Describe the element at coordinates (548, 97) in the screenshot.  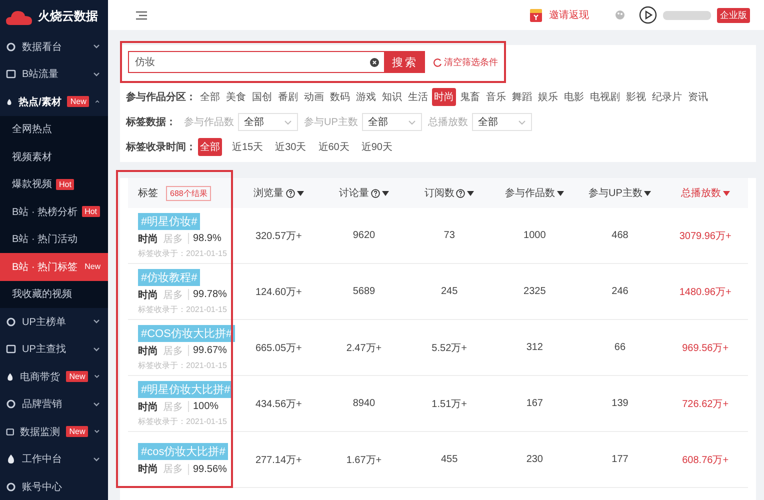
I see `category-option: 娱乐` at that location.